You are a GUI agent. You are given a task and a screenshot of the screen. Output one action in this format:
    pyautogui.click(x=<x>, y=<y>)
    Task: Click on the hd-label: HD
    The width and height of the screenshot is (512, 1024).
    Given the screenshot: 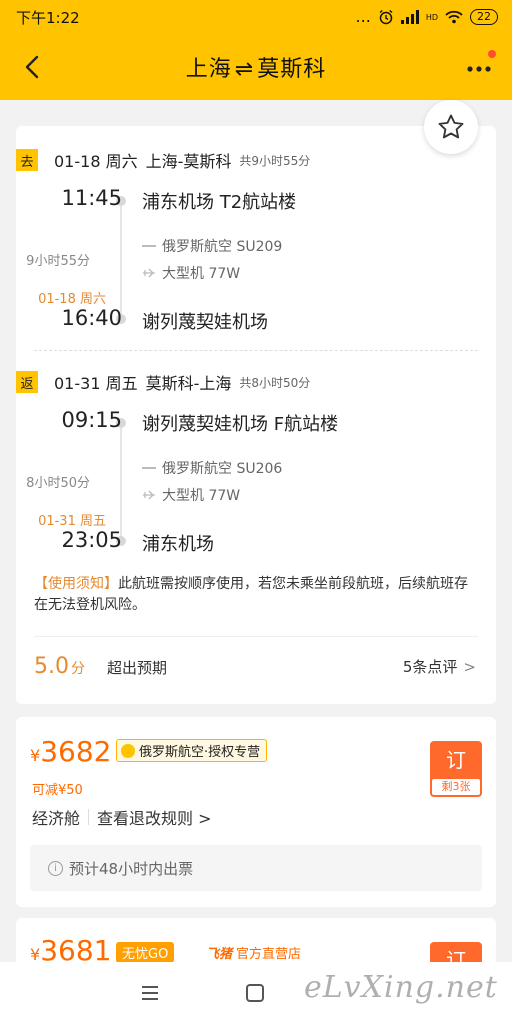 What is the action you would take?
    pyautogui.click(x=431, y=17)
    